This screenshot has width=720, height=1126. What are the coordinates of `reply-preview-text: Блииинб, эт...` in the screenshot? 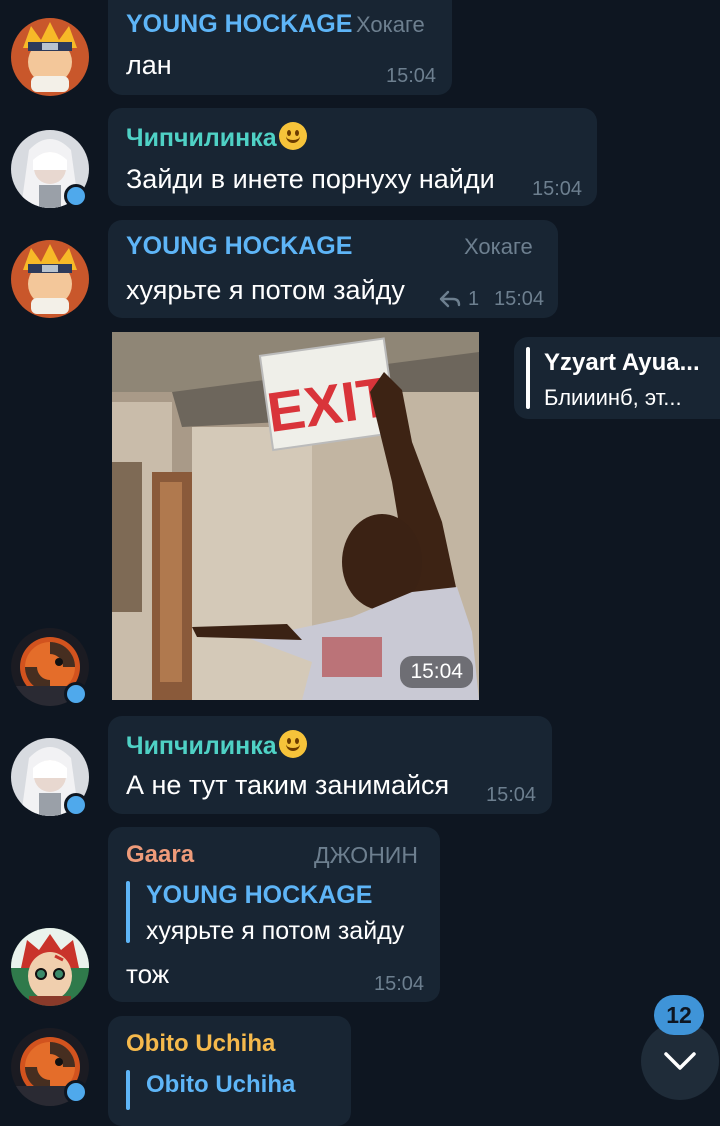 It's located at (613, 397).